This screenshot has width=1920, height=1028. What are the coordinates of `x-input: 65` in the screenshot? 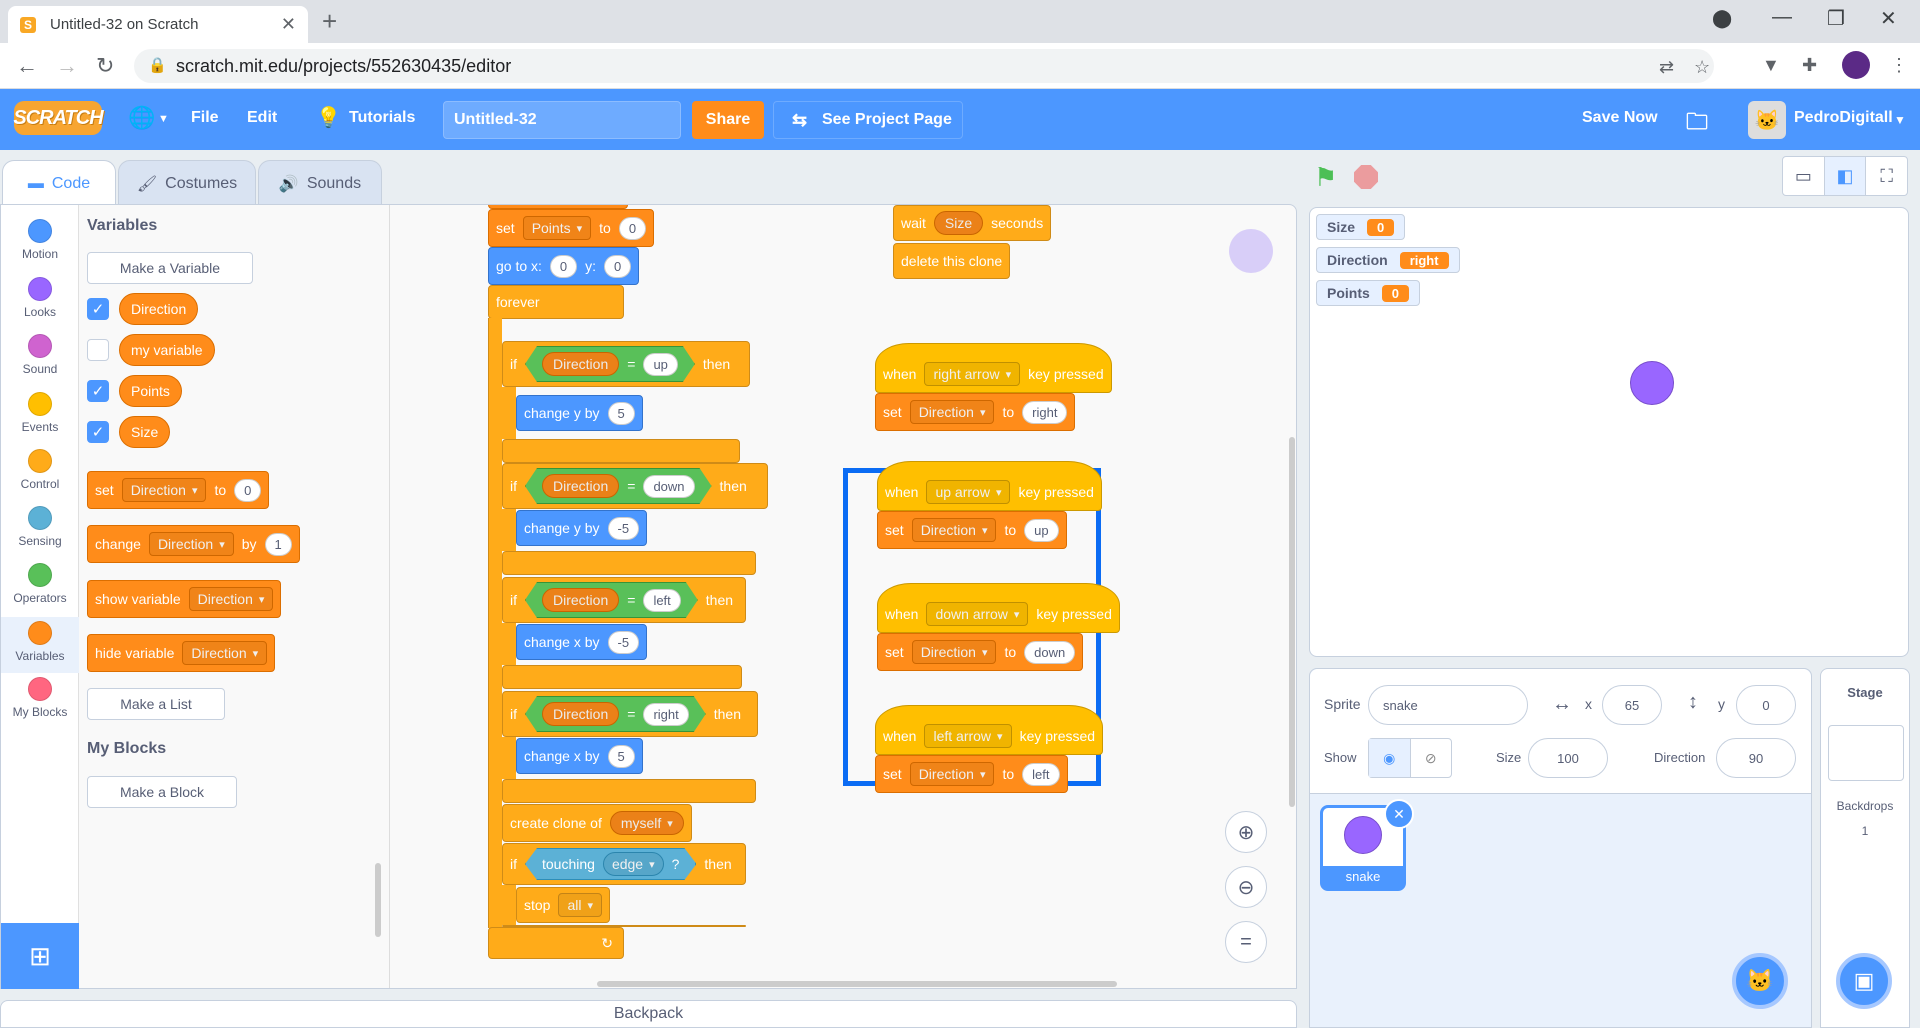 It's located at (1632, 705).